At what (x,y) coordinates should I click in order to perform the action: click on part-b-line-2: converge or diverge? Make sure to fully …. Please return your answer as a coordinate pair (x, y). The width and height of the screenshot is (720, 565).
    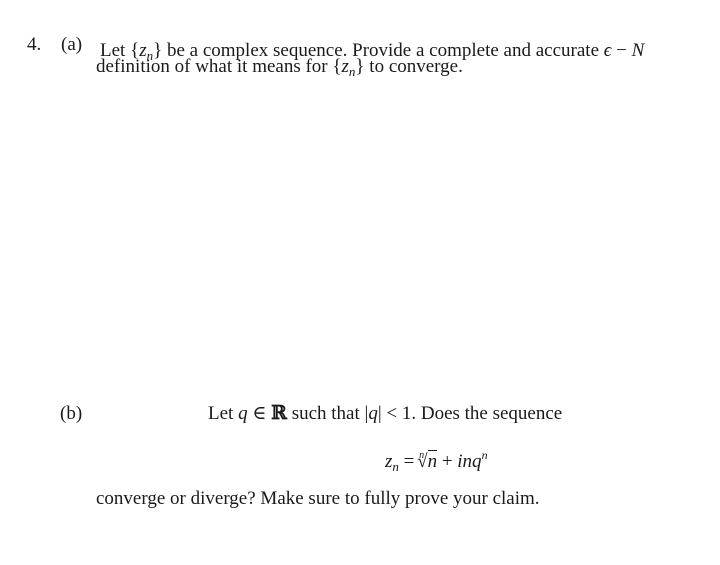
    Looking at the image, I should click on (318, 498).